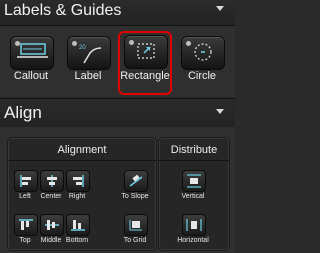 This screenshot has width=320, height=253. I want to click on align-to-grid-label: To Grid, so click(135, 240).